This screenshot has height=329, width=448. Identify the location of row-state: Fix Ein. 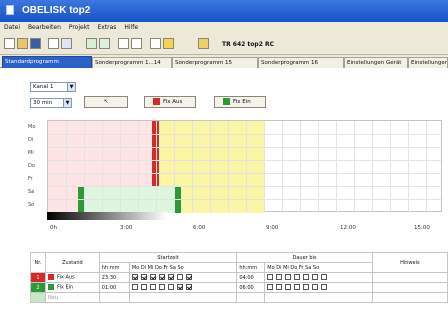
(72, 287).